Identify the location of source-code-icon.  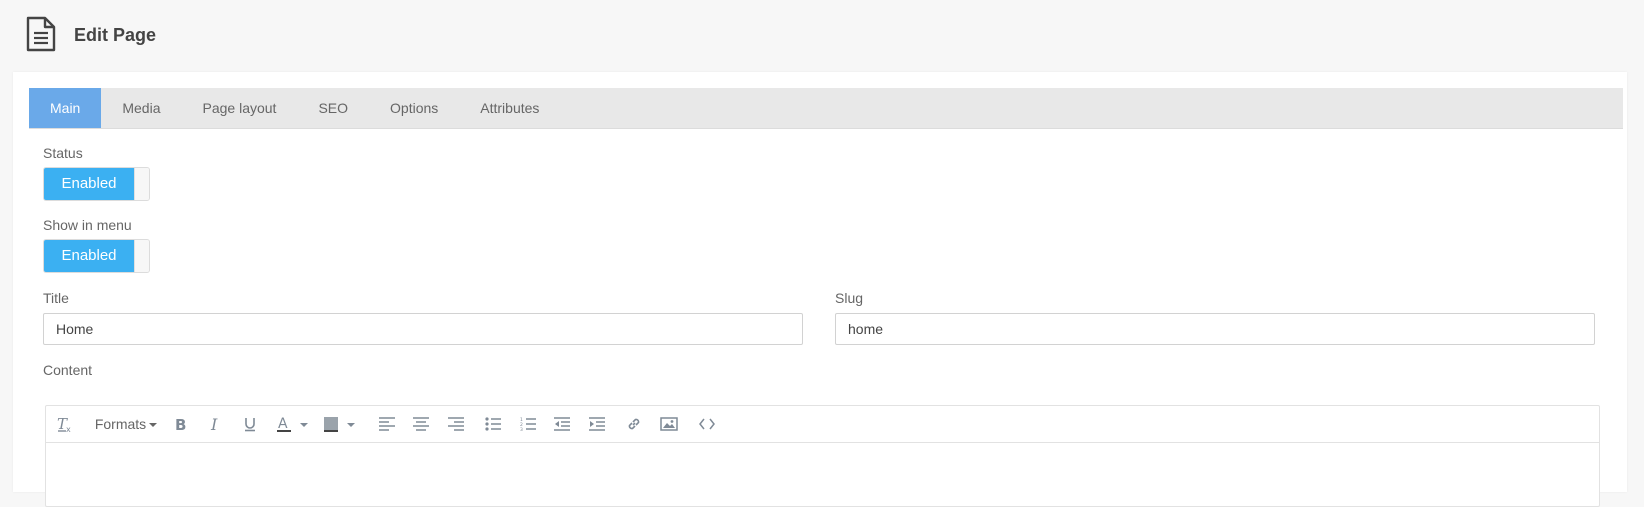
(707, 424).